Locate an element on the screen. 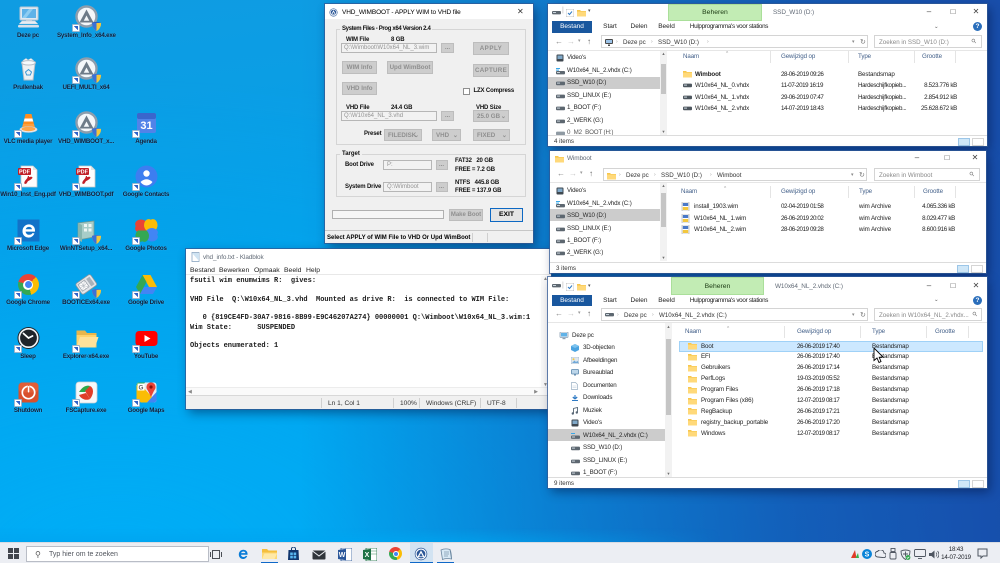  svg-text: W is located at coordinates (342, 555).